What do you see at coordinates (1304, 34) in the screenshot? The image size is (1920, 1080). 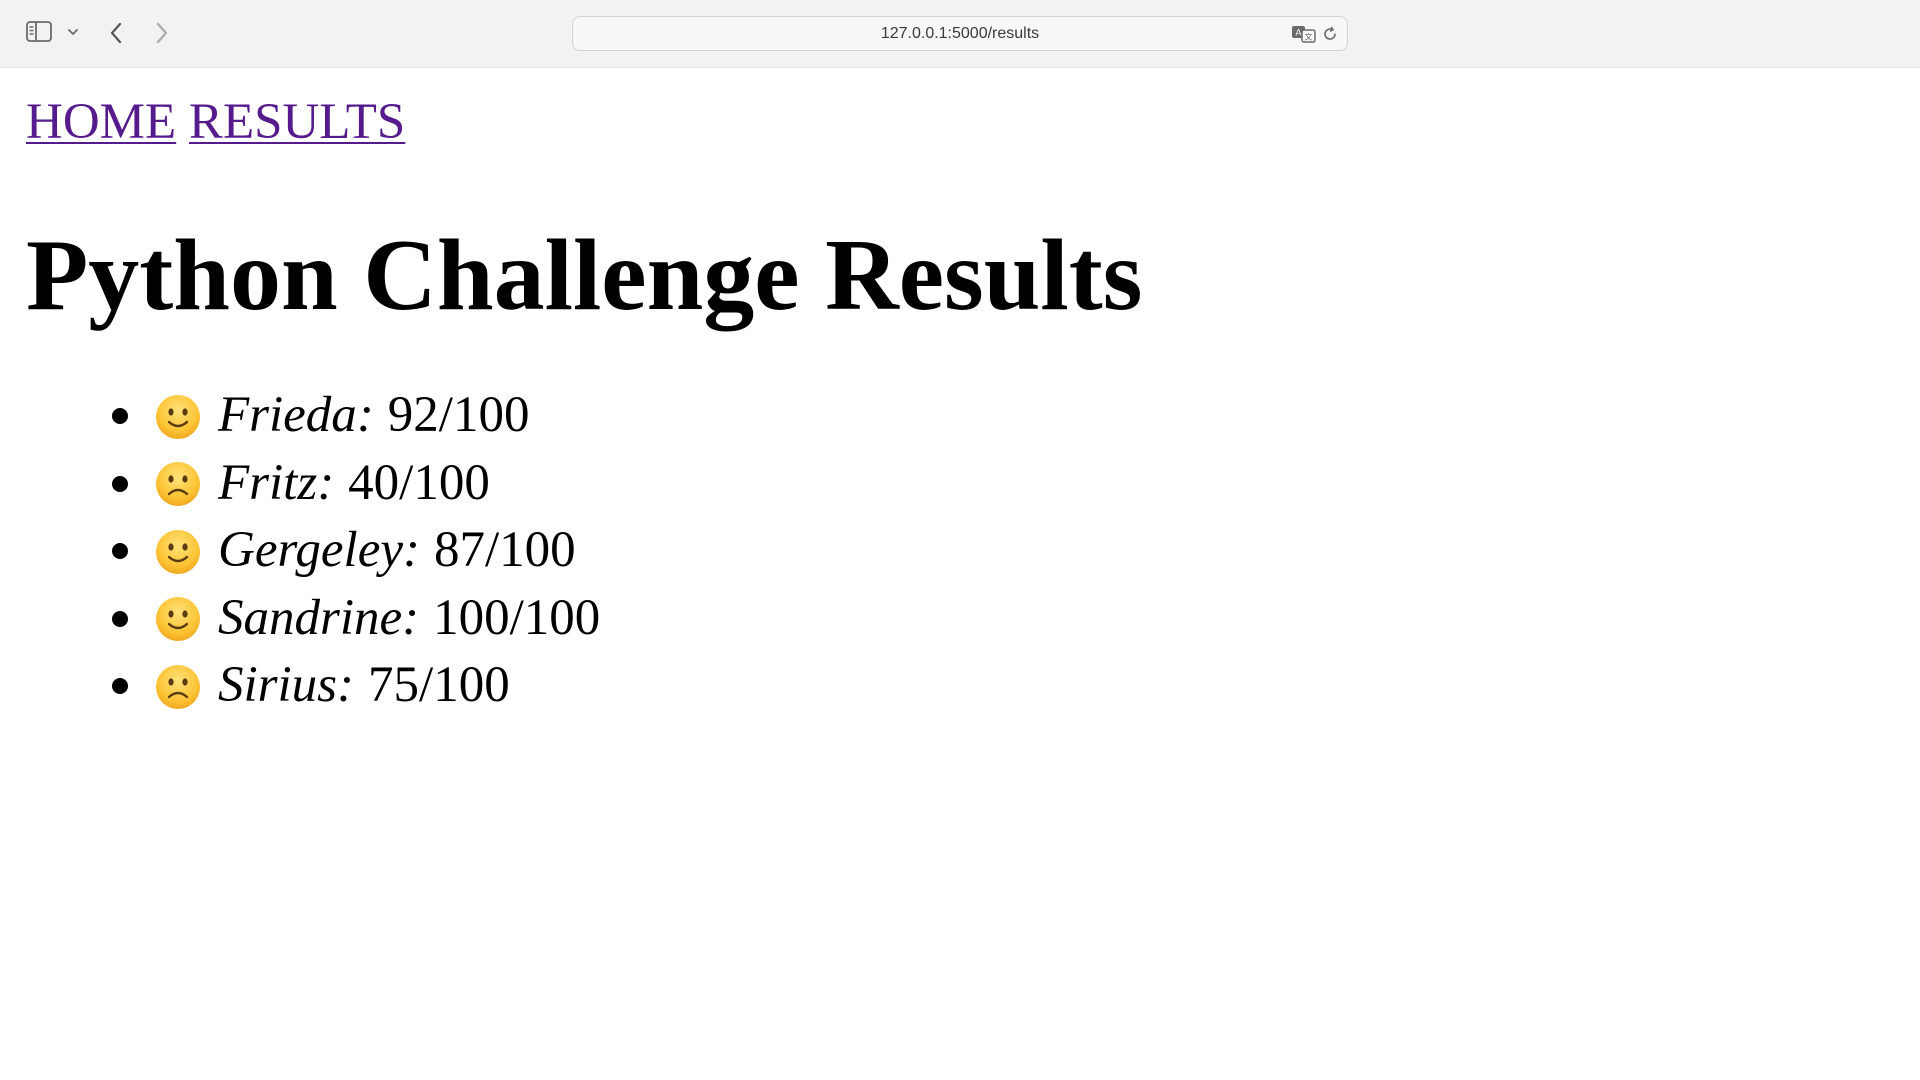 I see `translate-icon: A 文` at bounding box center [1304, 34].